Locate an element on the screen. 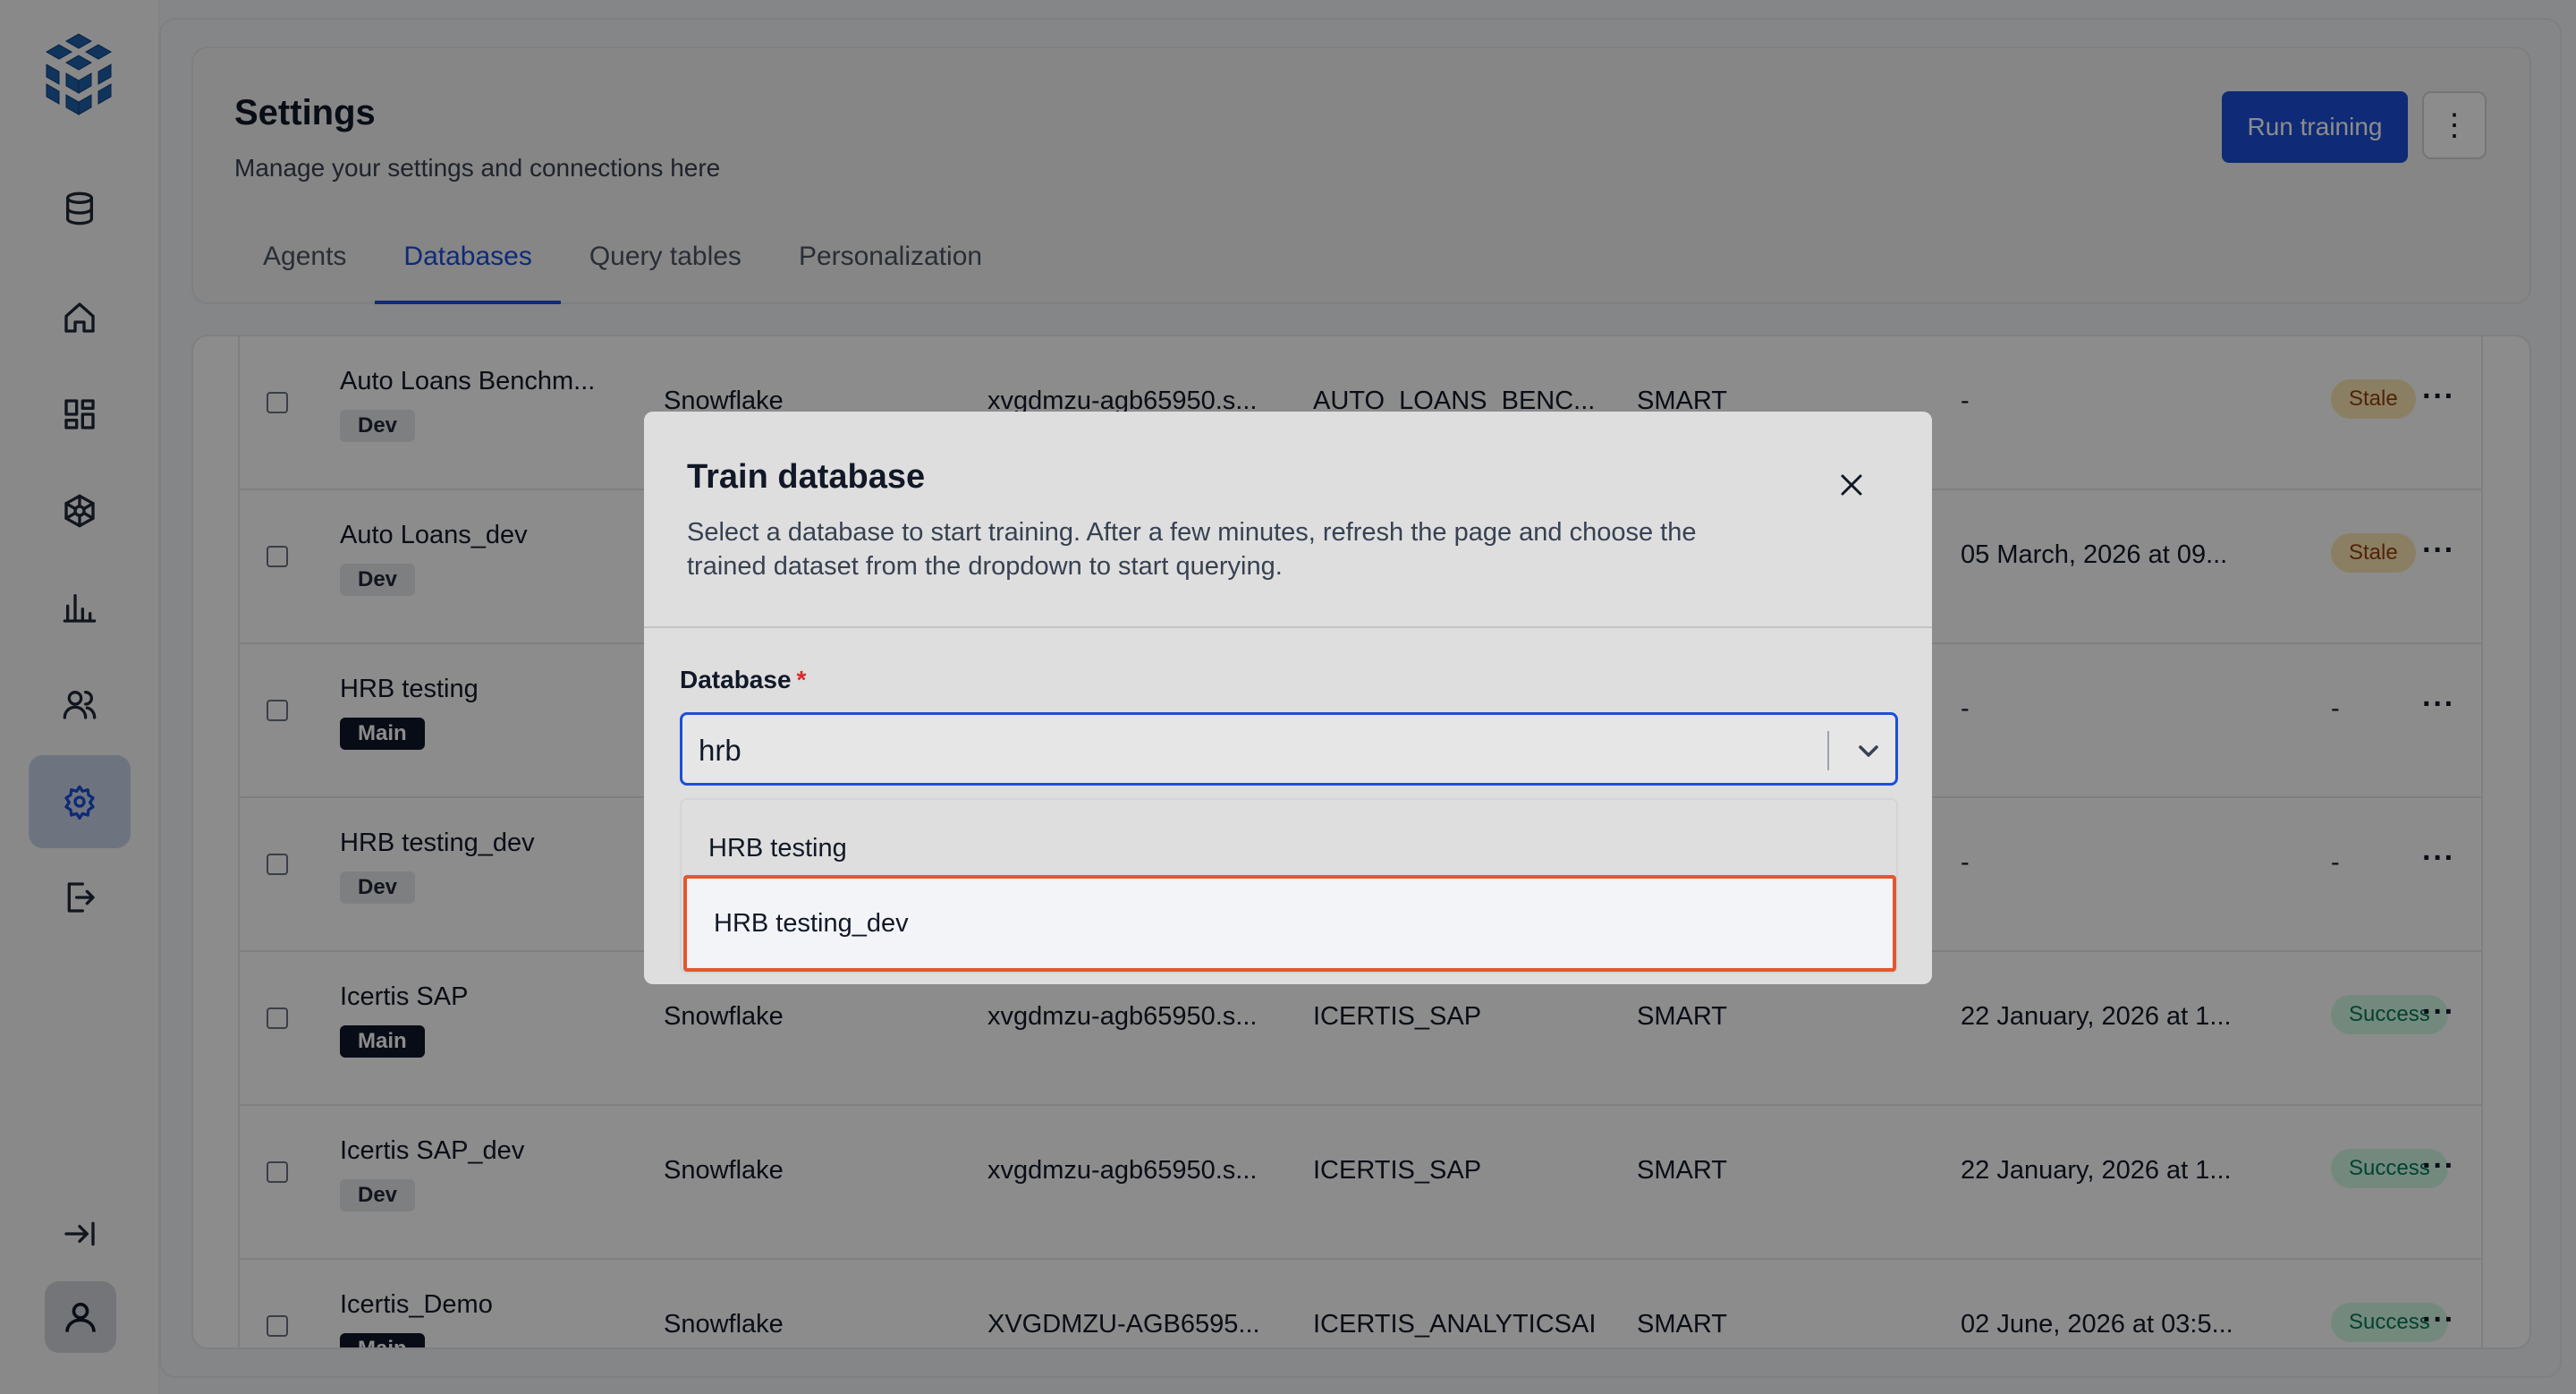 The image size is (2576, 1394). database-field-label: Database * is located at coordinates (743, 680).